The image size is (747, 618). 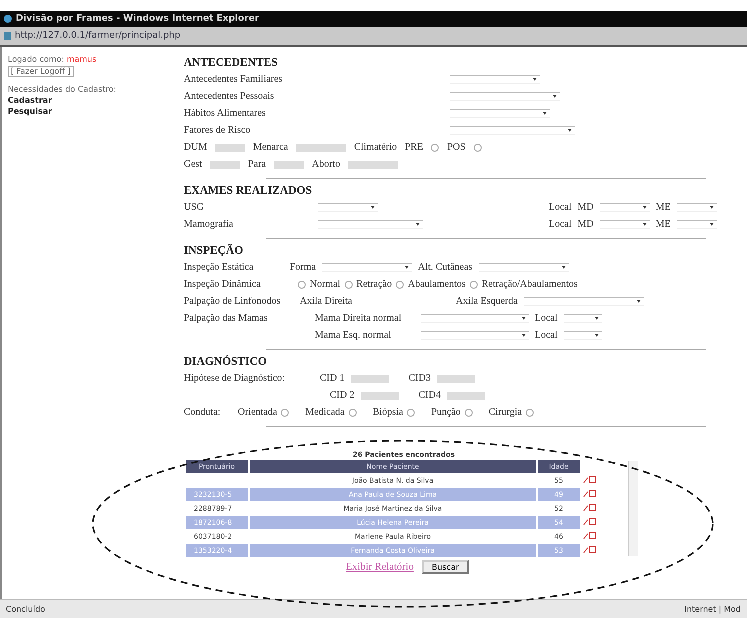 I want to click on field-label: Hábitos Alimentares, so click(x=225, y=113).